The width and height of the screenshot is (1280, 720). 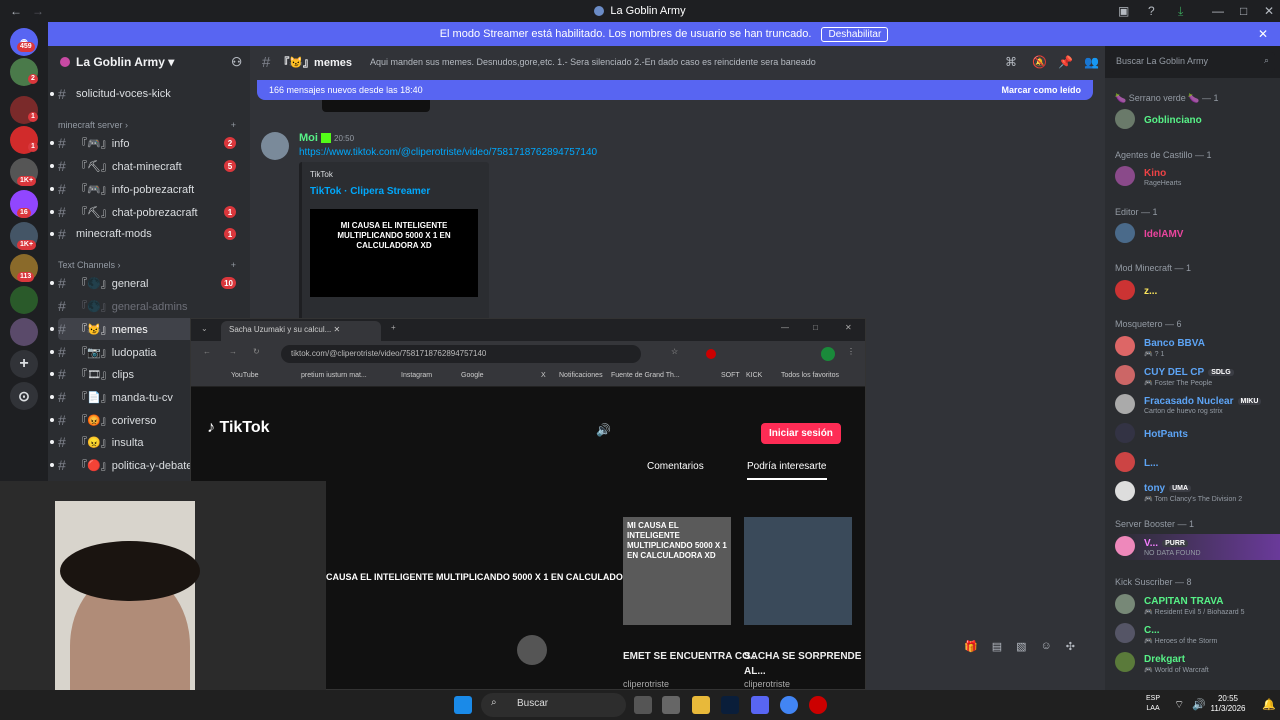 What do you see at coordinates (1065, 62) in the screenshot?
I see `pin-icon: 📌` at bounding box center [1065, 62].